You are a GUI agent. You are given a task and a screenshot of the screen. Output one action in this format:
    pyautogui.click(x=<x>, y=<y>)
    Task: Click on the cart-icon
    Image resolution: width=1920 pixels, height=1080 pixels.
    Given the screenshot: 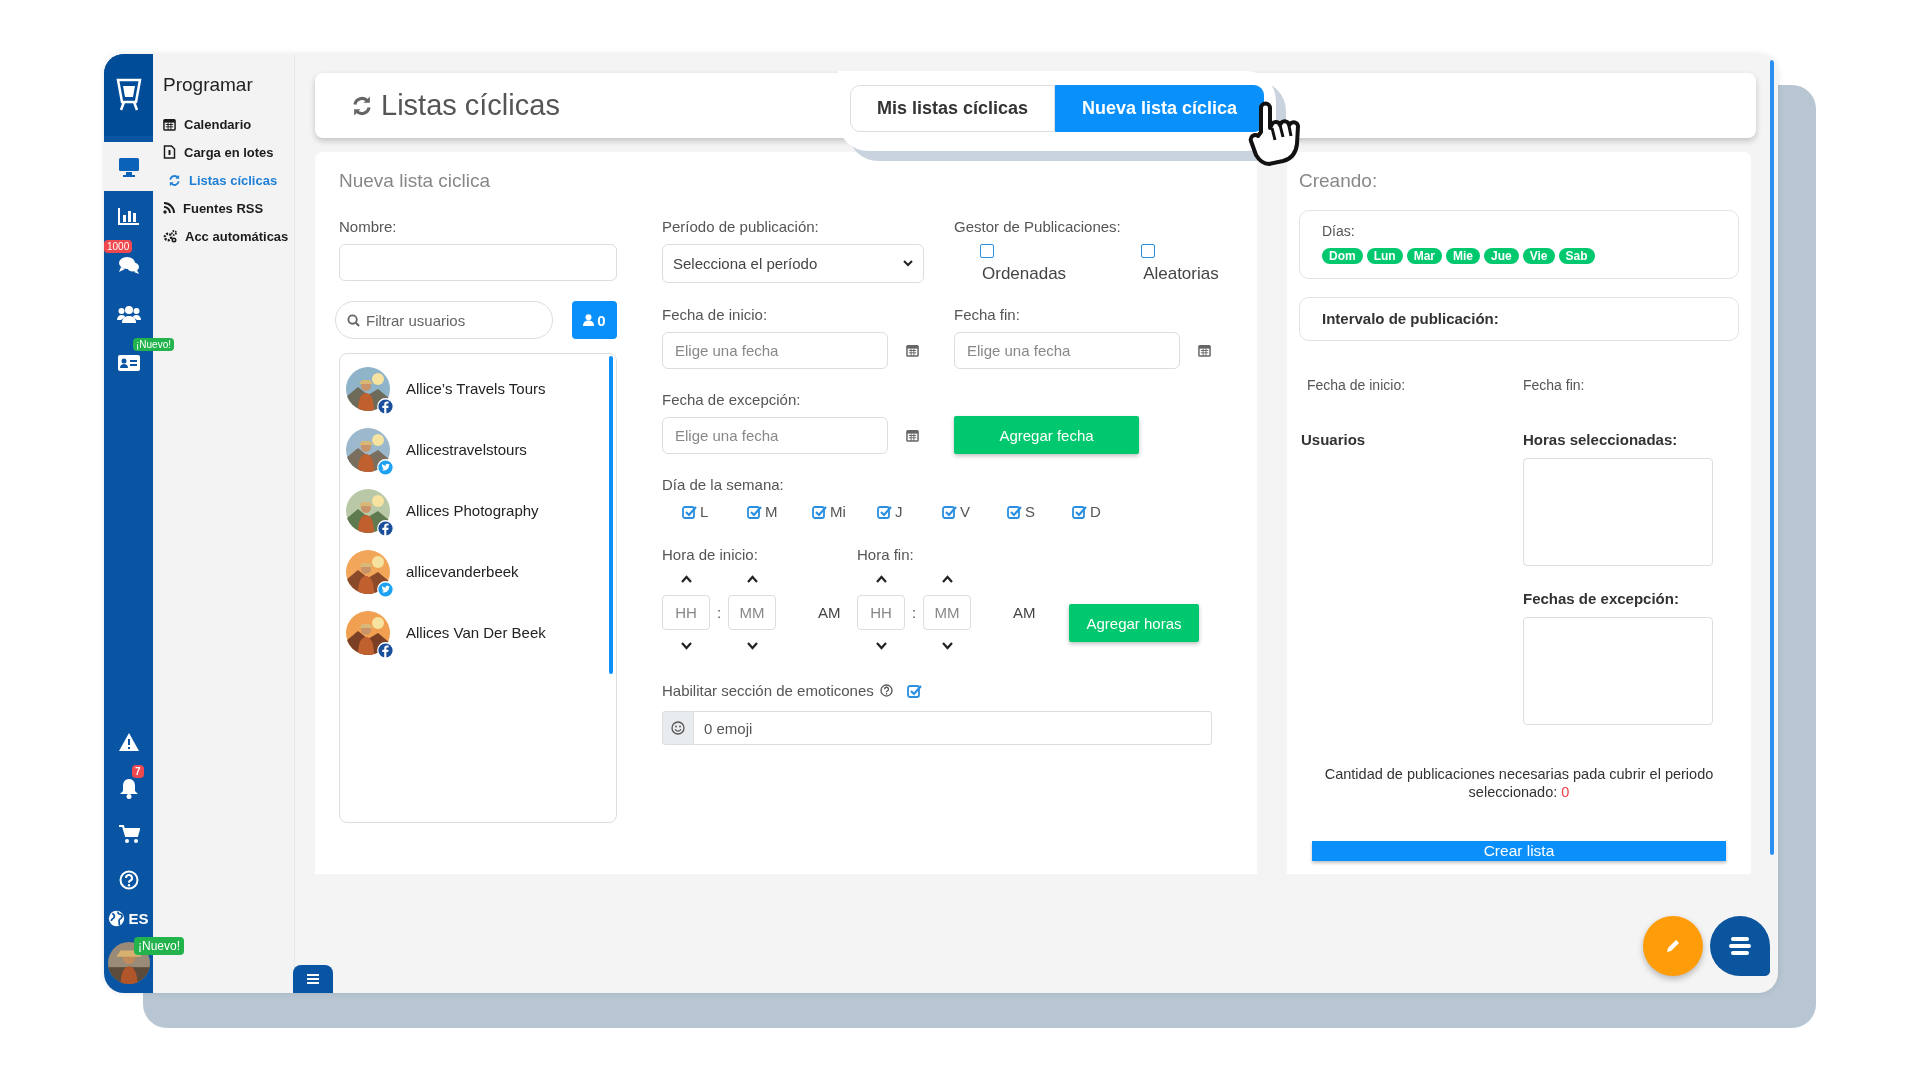 What is the action you would take?
    pyautogui.click(x=128, y=834)
    